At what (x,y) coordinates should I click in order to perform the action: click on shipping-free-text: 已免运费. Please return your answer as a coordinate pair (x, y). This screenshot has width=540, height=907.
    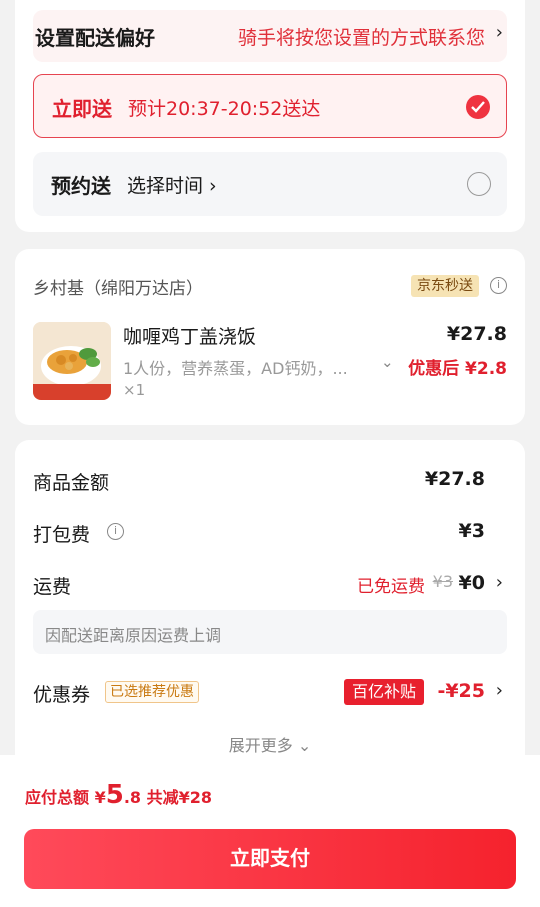
    Looking at the image, I should click on (391, 587).